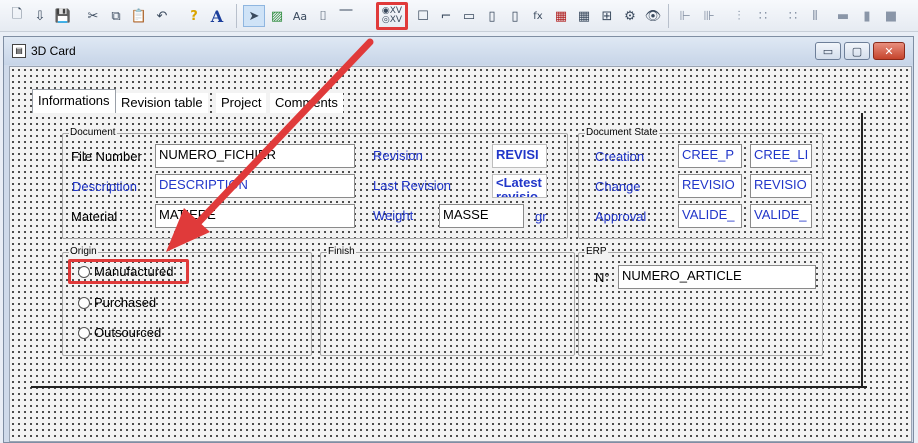 The image size is (918, 443). I want to click on creation-person-field: CREE_P, so click(710, 156).